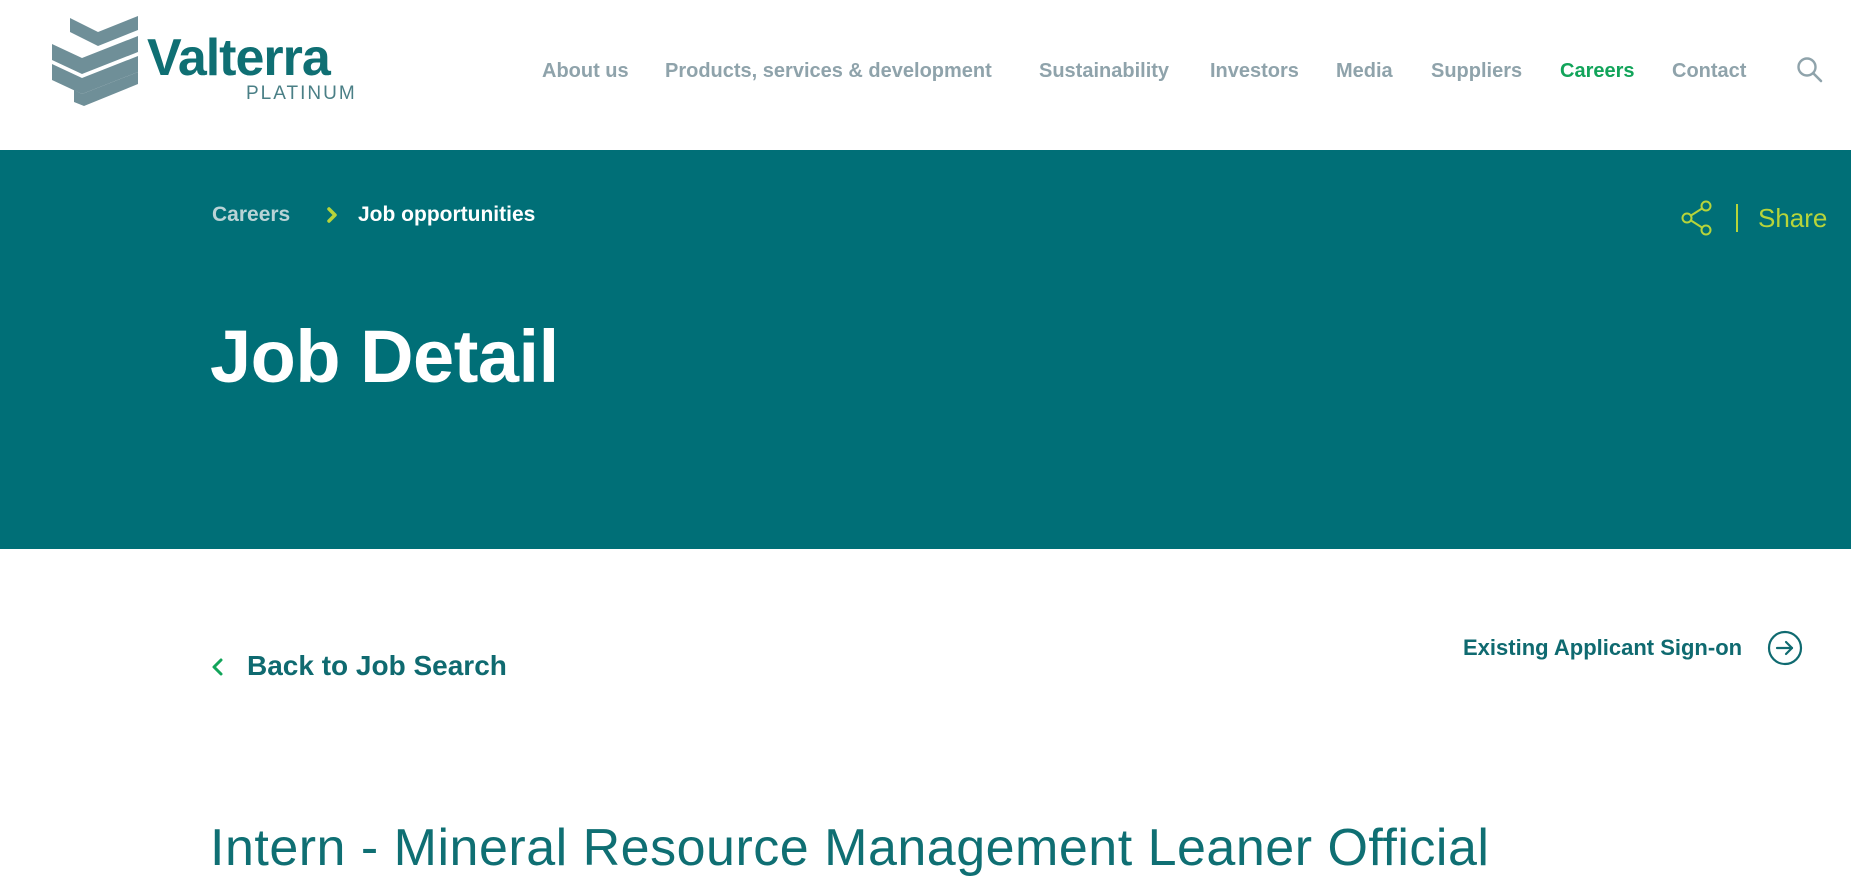 The width and height of the screenshot is (1851, 878). What do you see at coordinates (384, 356) in the screenshot?
I see `page-title: Job Detail` at bounding box center [384, 356].